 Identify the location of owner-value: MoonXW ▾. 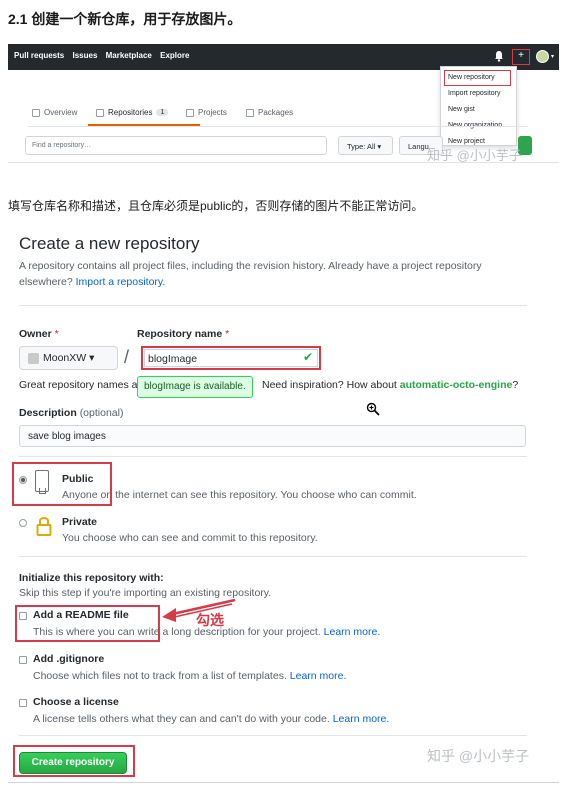
(69, 358).